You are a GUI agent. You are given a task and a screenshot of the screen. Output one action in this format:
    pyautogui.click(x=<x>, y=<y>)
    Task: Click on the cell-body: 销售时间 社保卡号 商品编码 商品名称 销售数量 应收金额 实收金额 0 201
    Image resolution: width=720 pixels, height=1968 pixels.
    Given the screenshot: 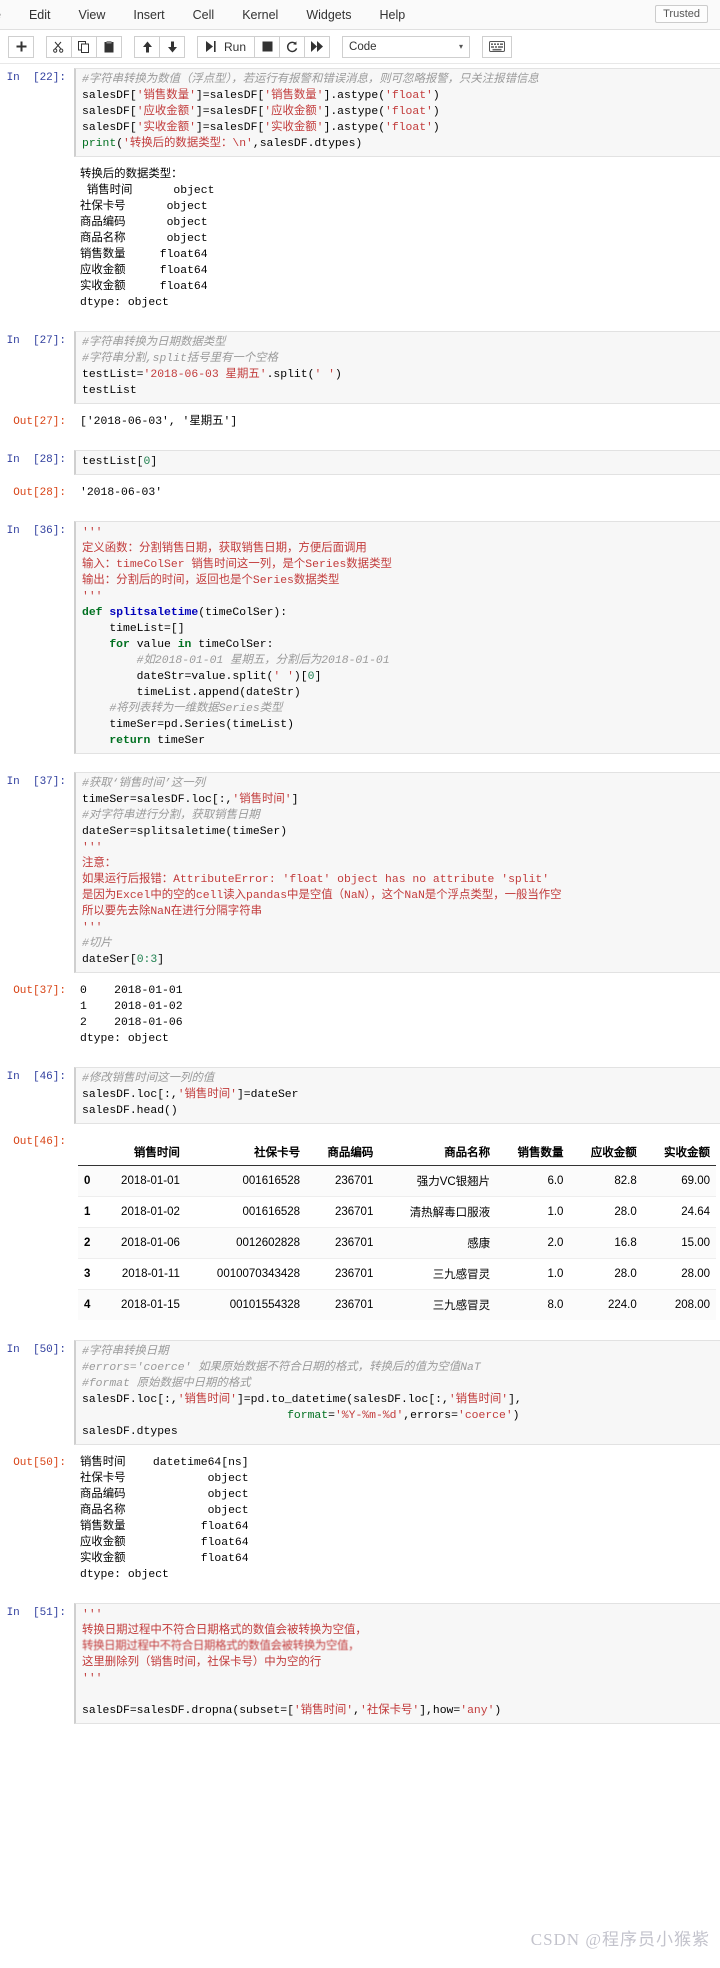 What is the action you would take?
    pyautogui.click(x=397, y=1227)
    